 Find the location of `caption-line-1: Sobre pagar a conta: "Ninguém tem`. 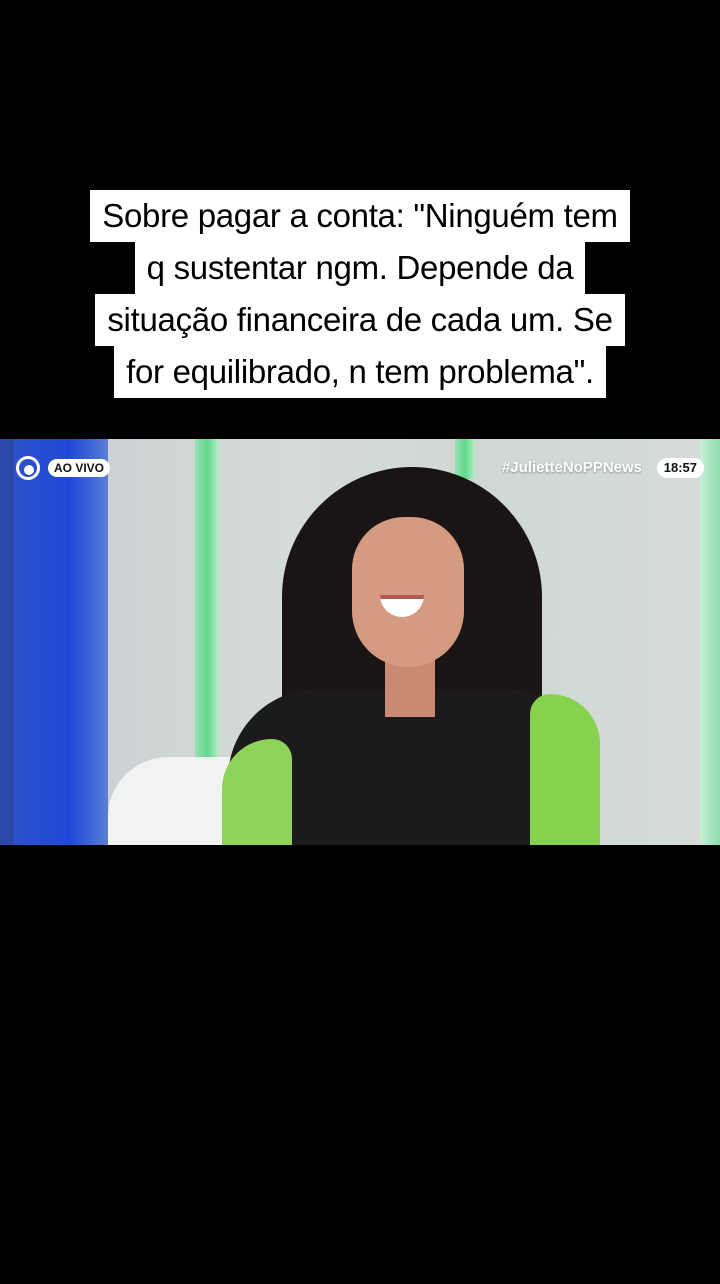

caption-line-1: Sobre pagar a conta: "Ninguém tem is located at coordinates (360, 216).